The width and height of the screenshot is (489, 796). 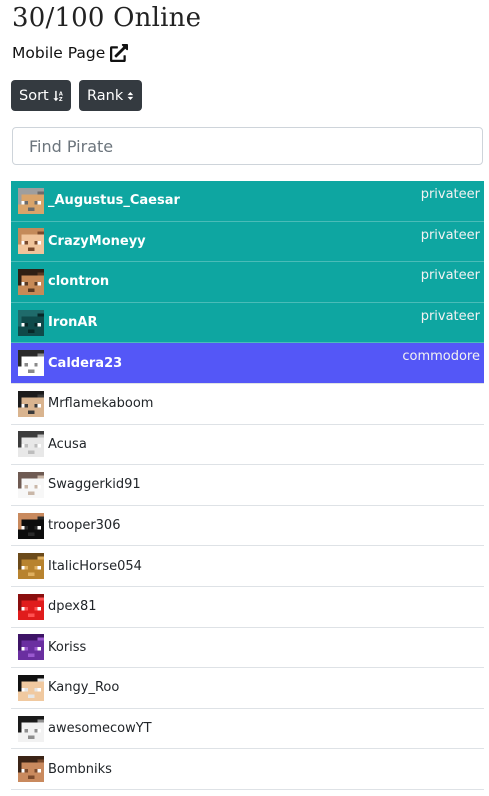 I want to click on player-name: clontron, so click(x=79, y=282).